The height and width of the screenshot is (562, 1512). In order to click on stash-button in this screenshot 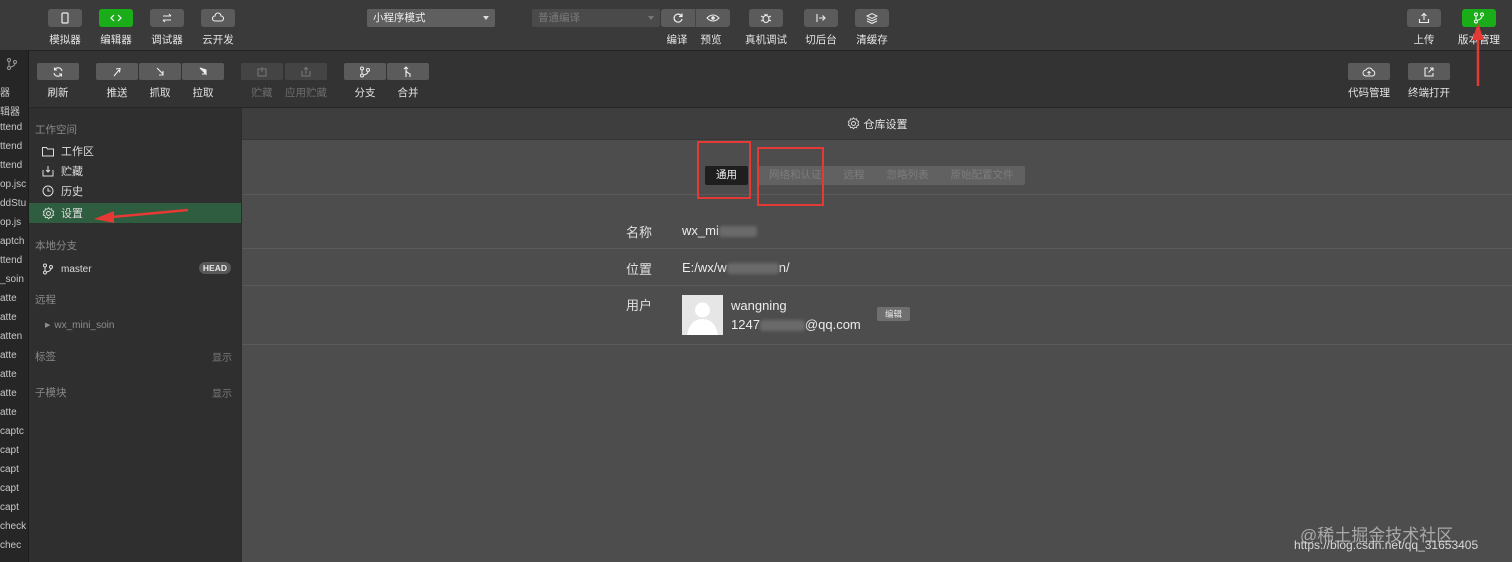, I will do `click(262, 71)`.